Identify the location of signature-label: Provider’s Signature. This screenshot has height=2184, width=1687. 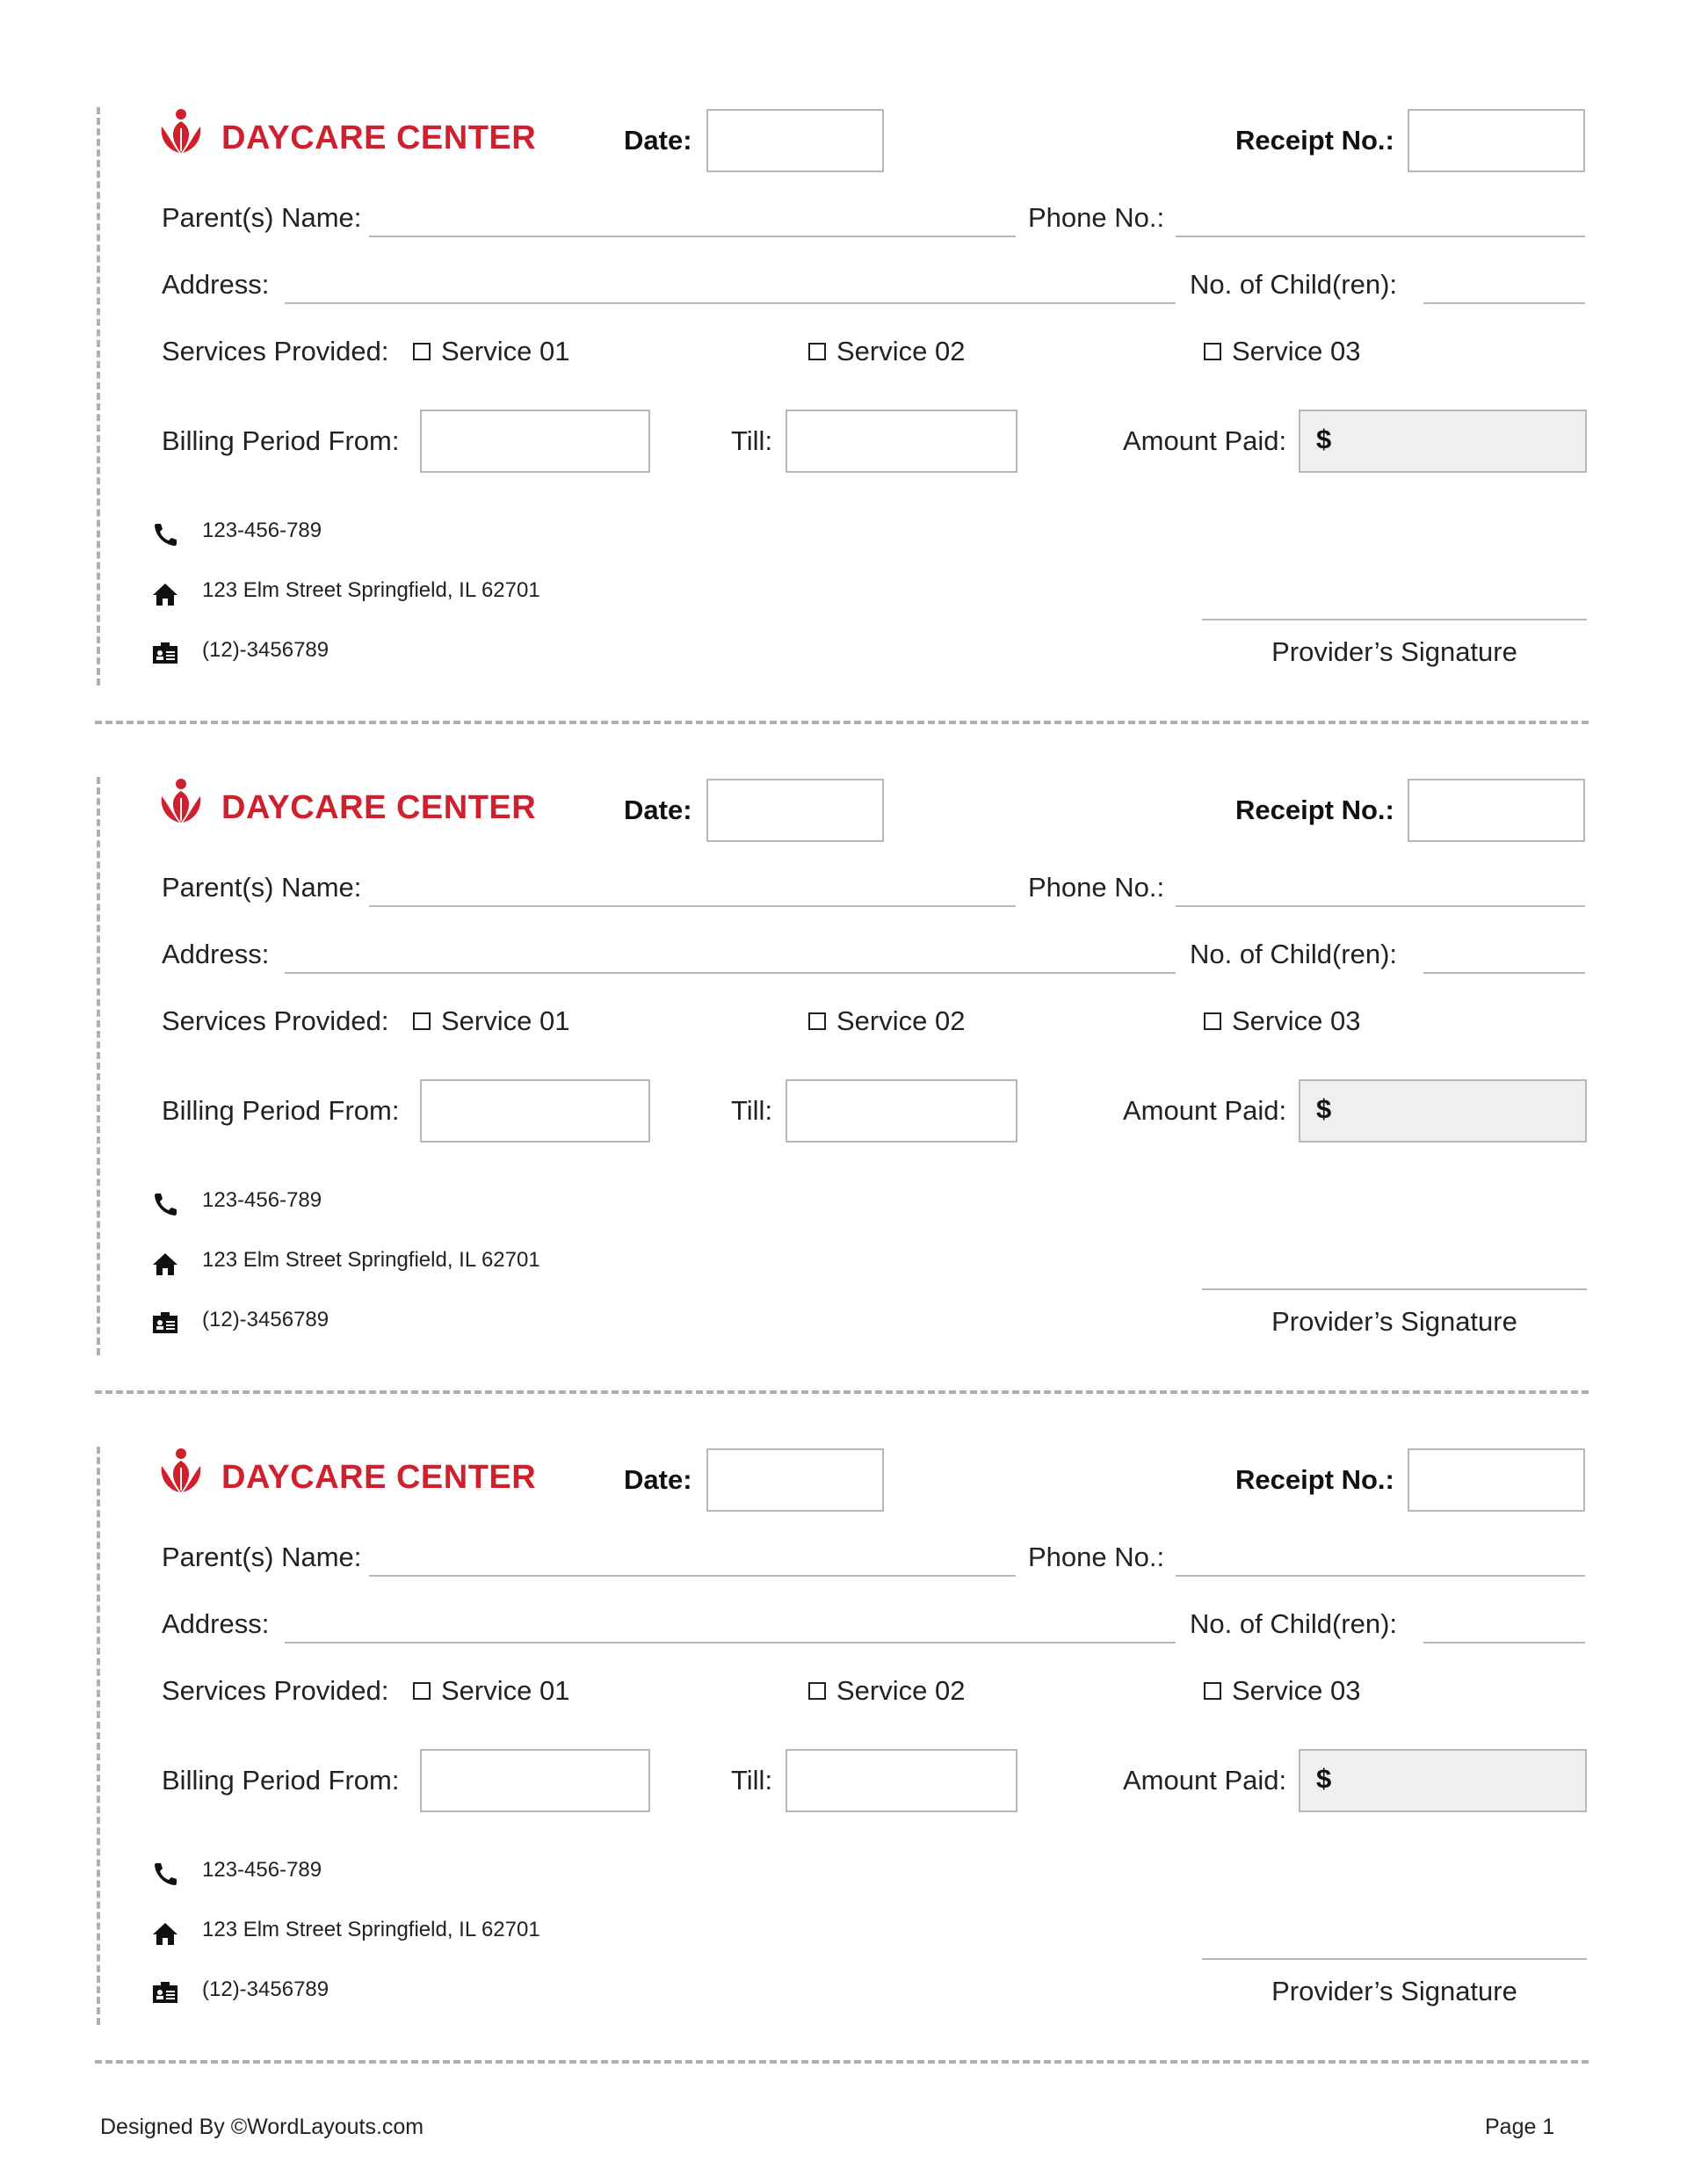
(1394, 651).